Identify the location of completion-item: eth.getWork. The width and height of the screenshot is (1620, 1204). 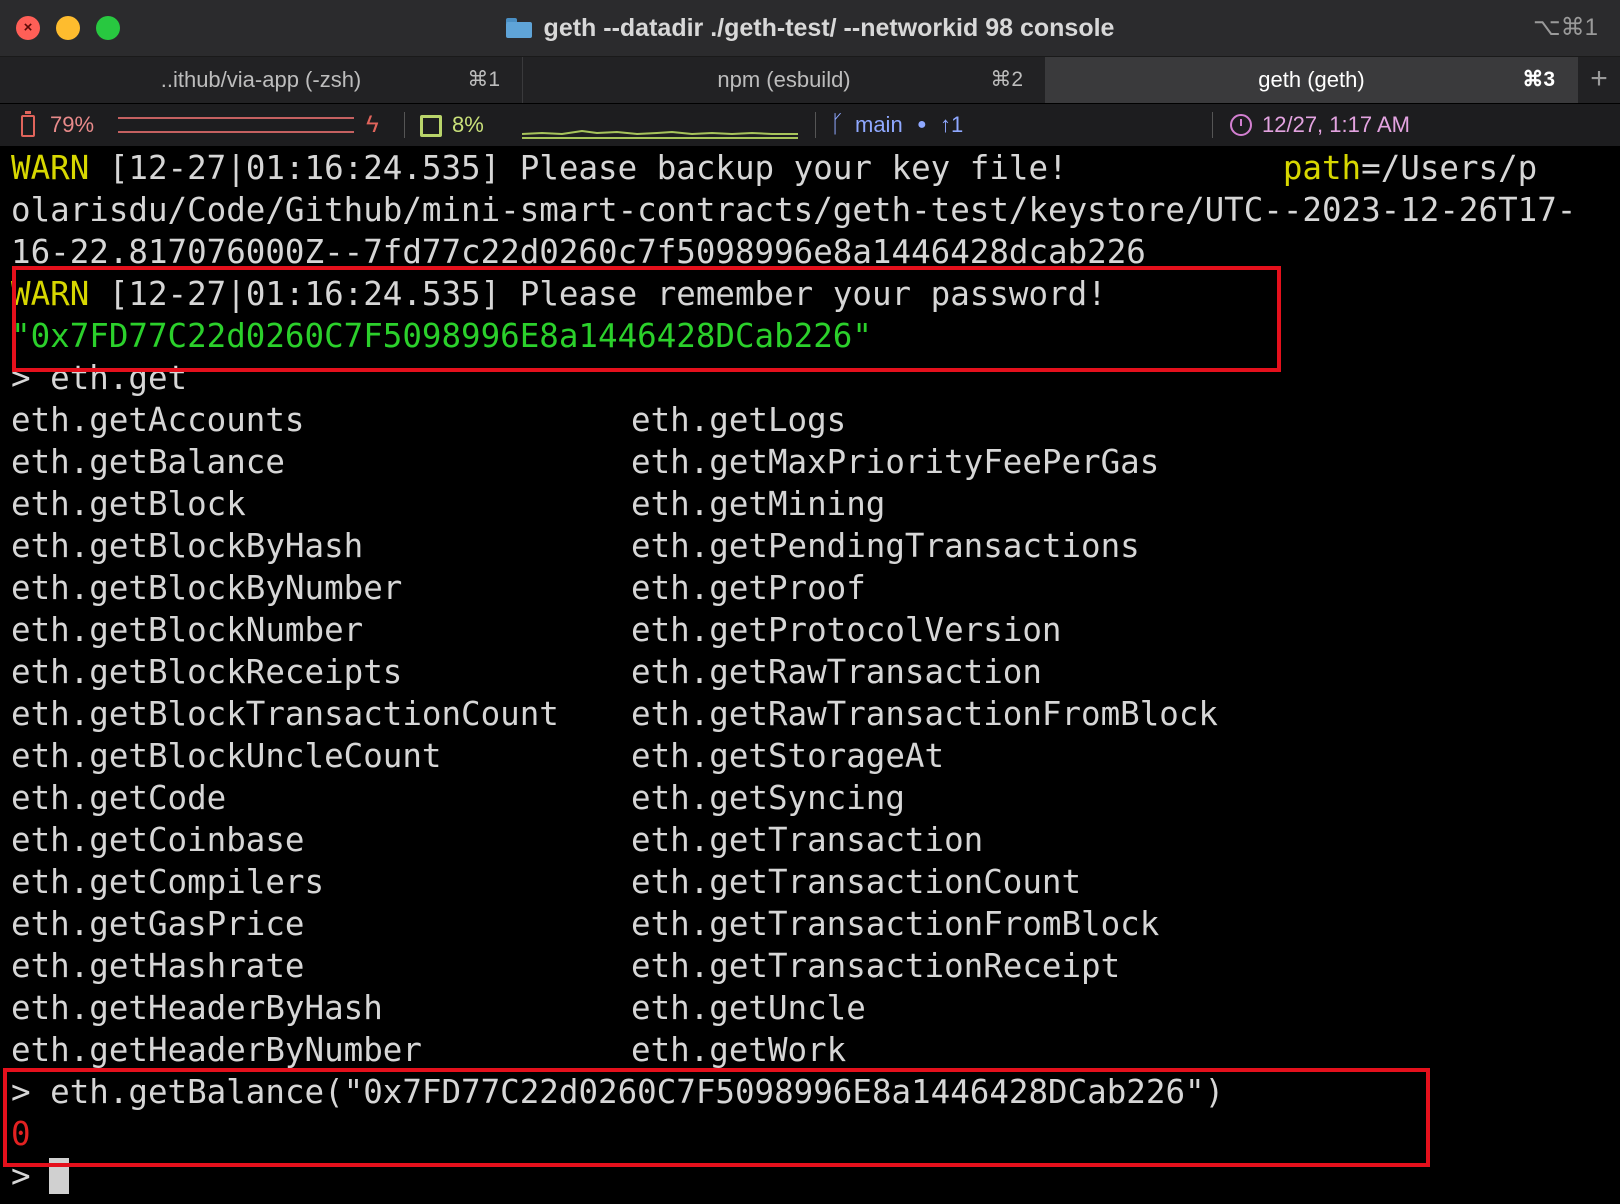
(739, 1050).